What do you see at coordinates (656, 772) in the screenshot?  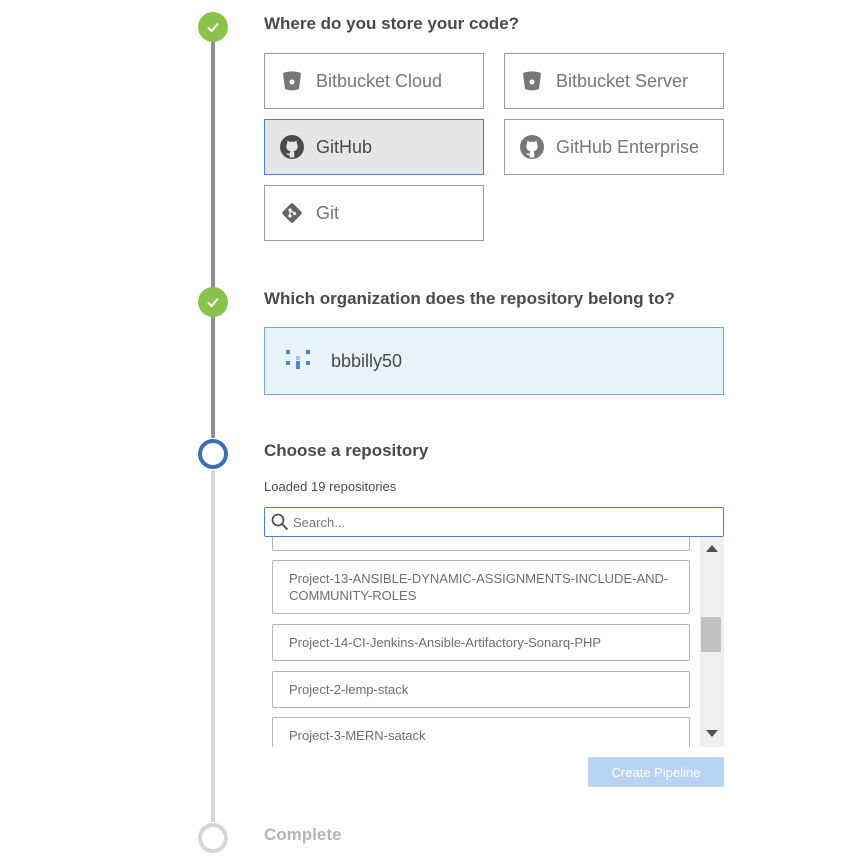 I see `create-pipeline-button: Create Pipeline` at bounding box center [656, 772].